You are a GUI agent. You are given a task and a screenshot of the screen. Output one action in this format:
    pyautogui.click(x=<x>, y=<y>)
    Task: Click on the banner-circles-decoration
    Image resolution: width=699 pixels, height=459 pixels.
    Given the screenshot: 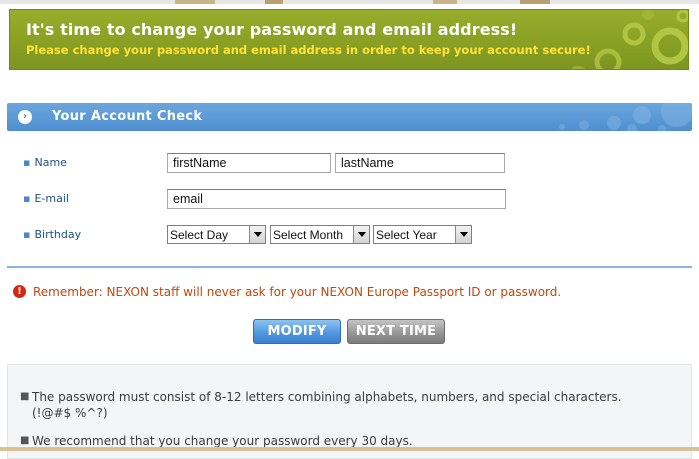 What is the action you would take?
    pyautogui.click(x=629, y=39)
    